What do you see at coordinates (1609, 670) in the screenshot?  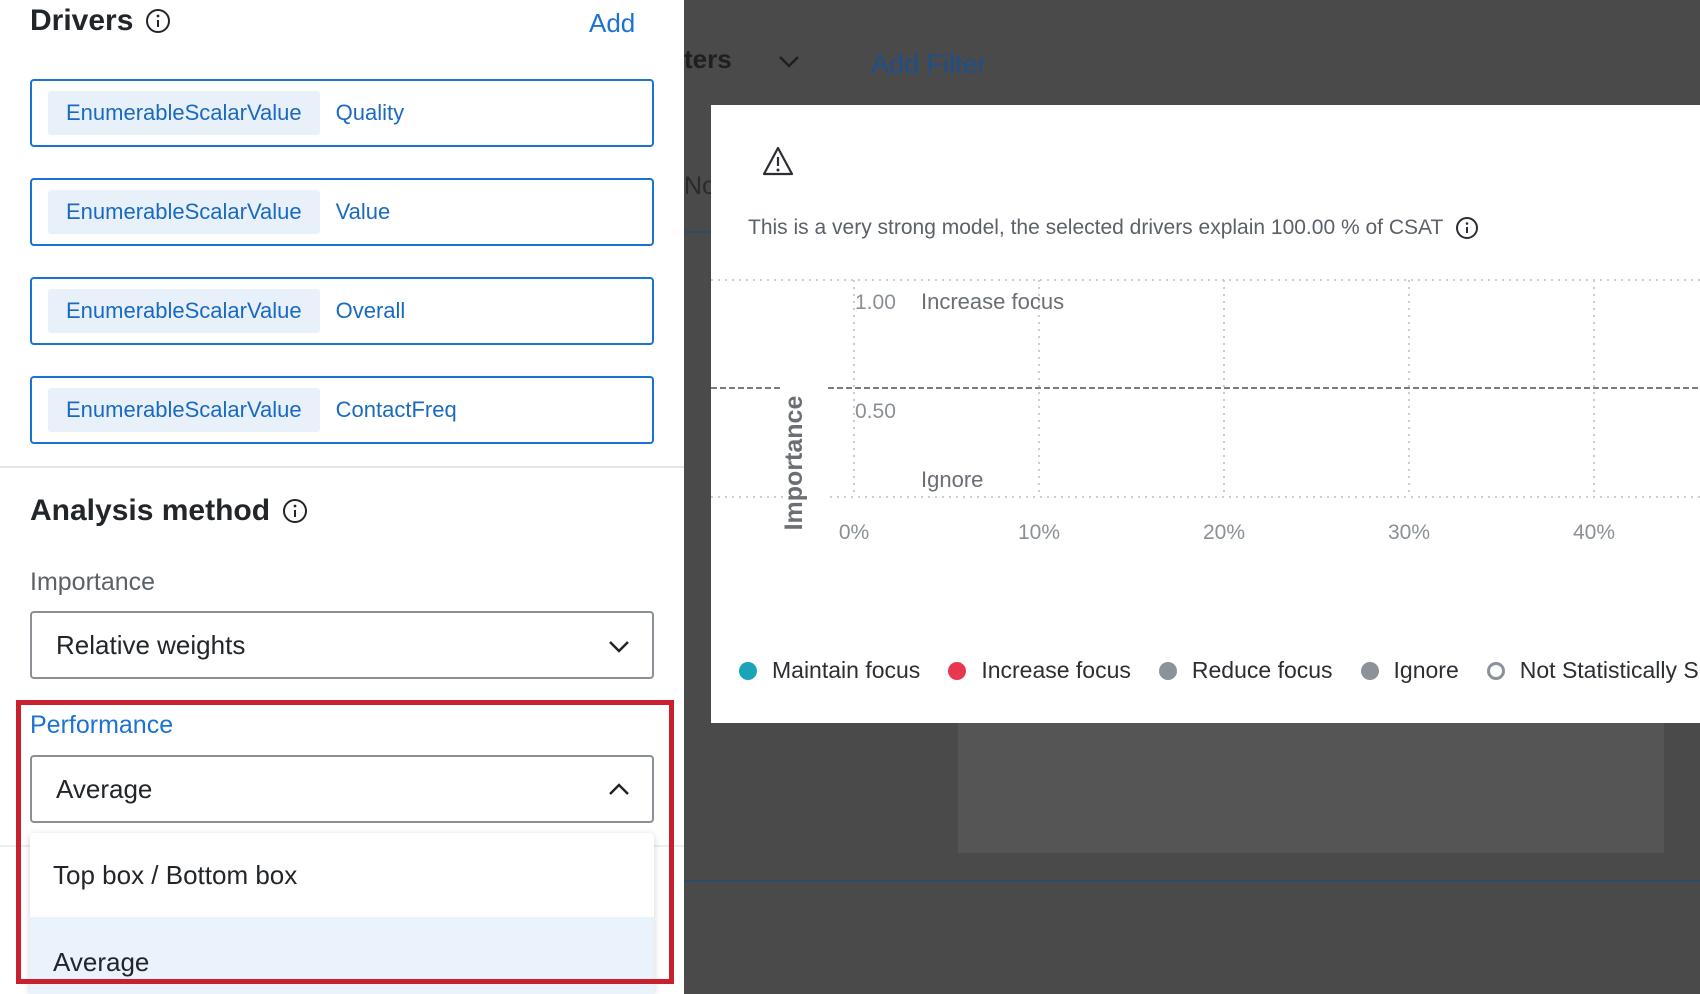 I see `legend-label: Not Statistically Sig` at bounding box center [1609, 670].